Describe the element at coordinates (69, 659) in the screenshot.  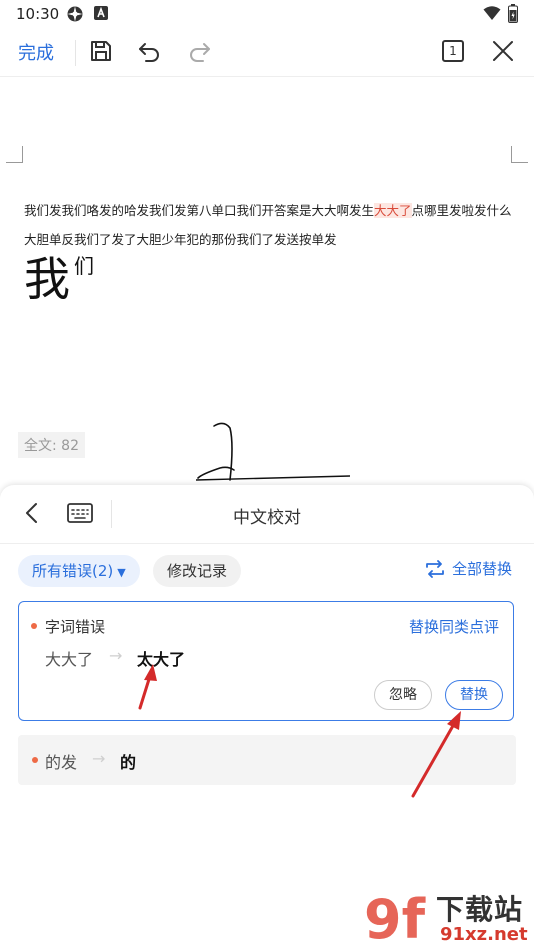
I see `error-original-text: 大大了` at that location.